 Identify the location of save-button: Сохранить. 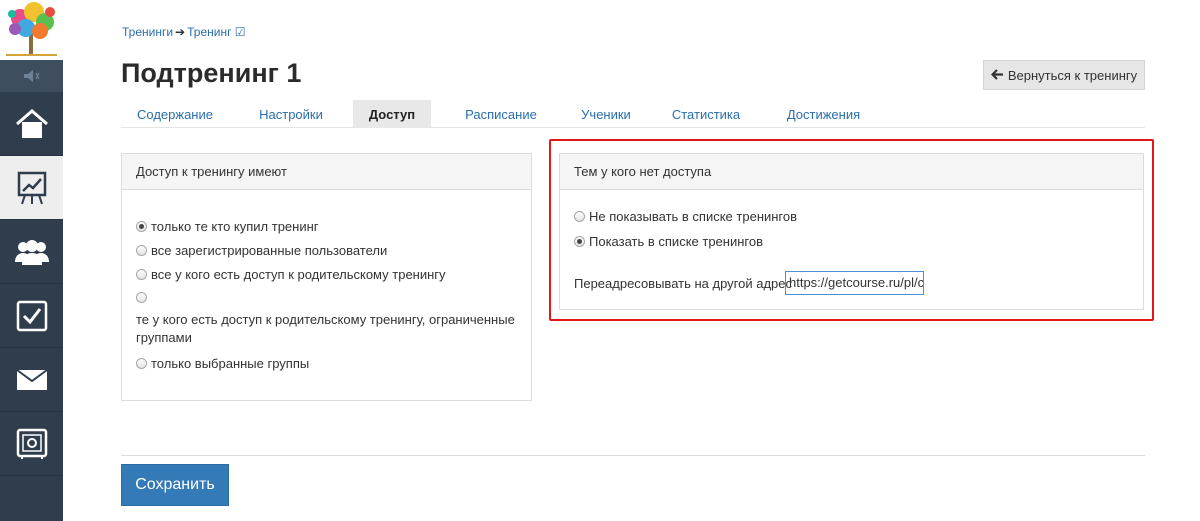
(175, 485).